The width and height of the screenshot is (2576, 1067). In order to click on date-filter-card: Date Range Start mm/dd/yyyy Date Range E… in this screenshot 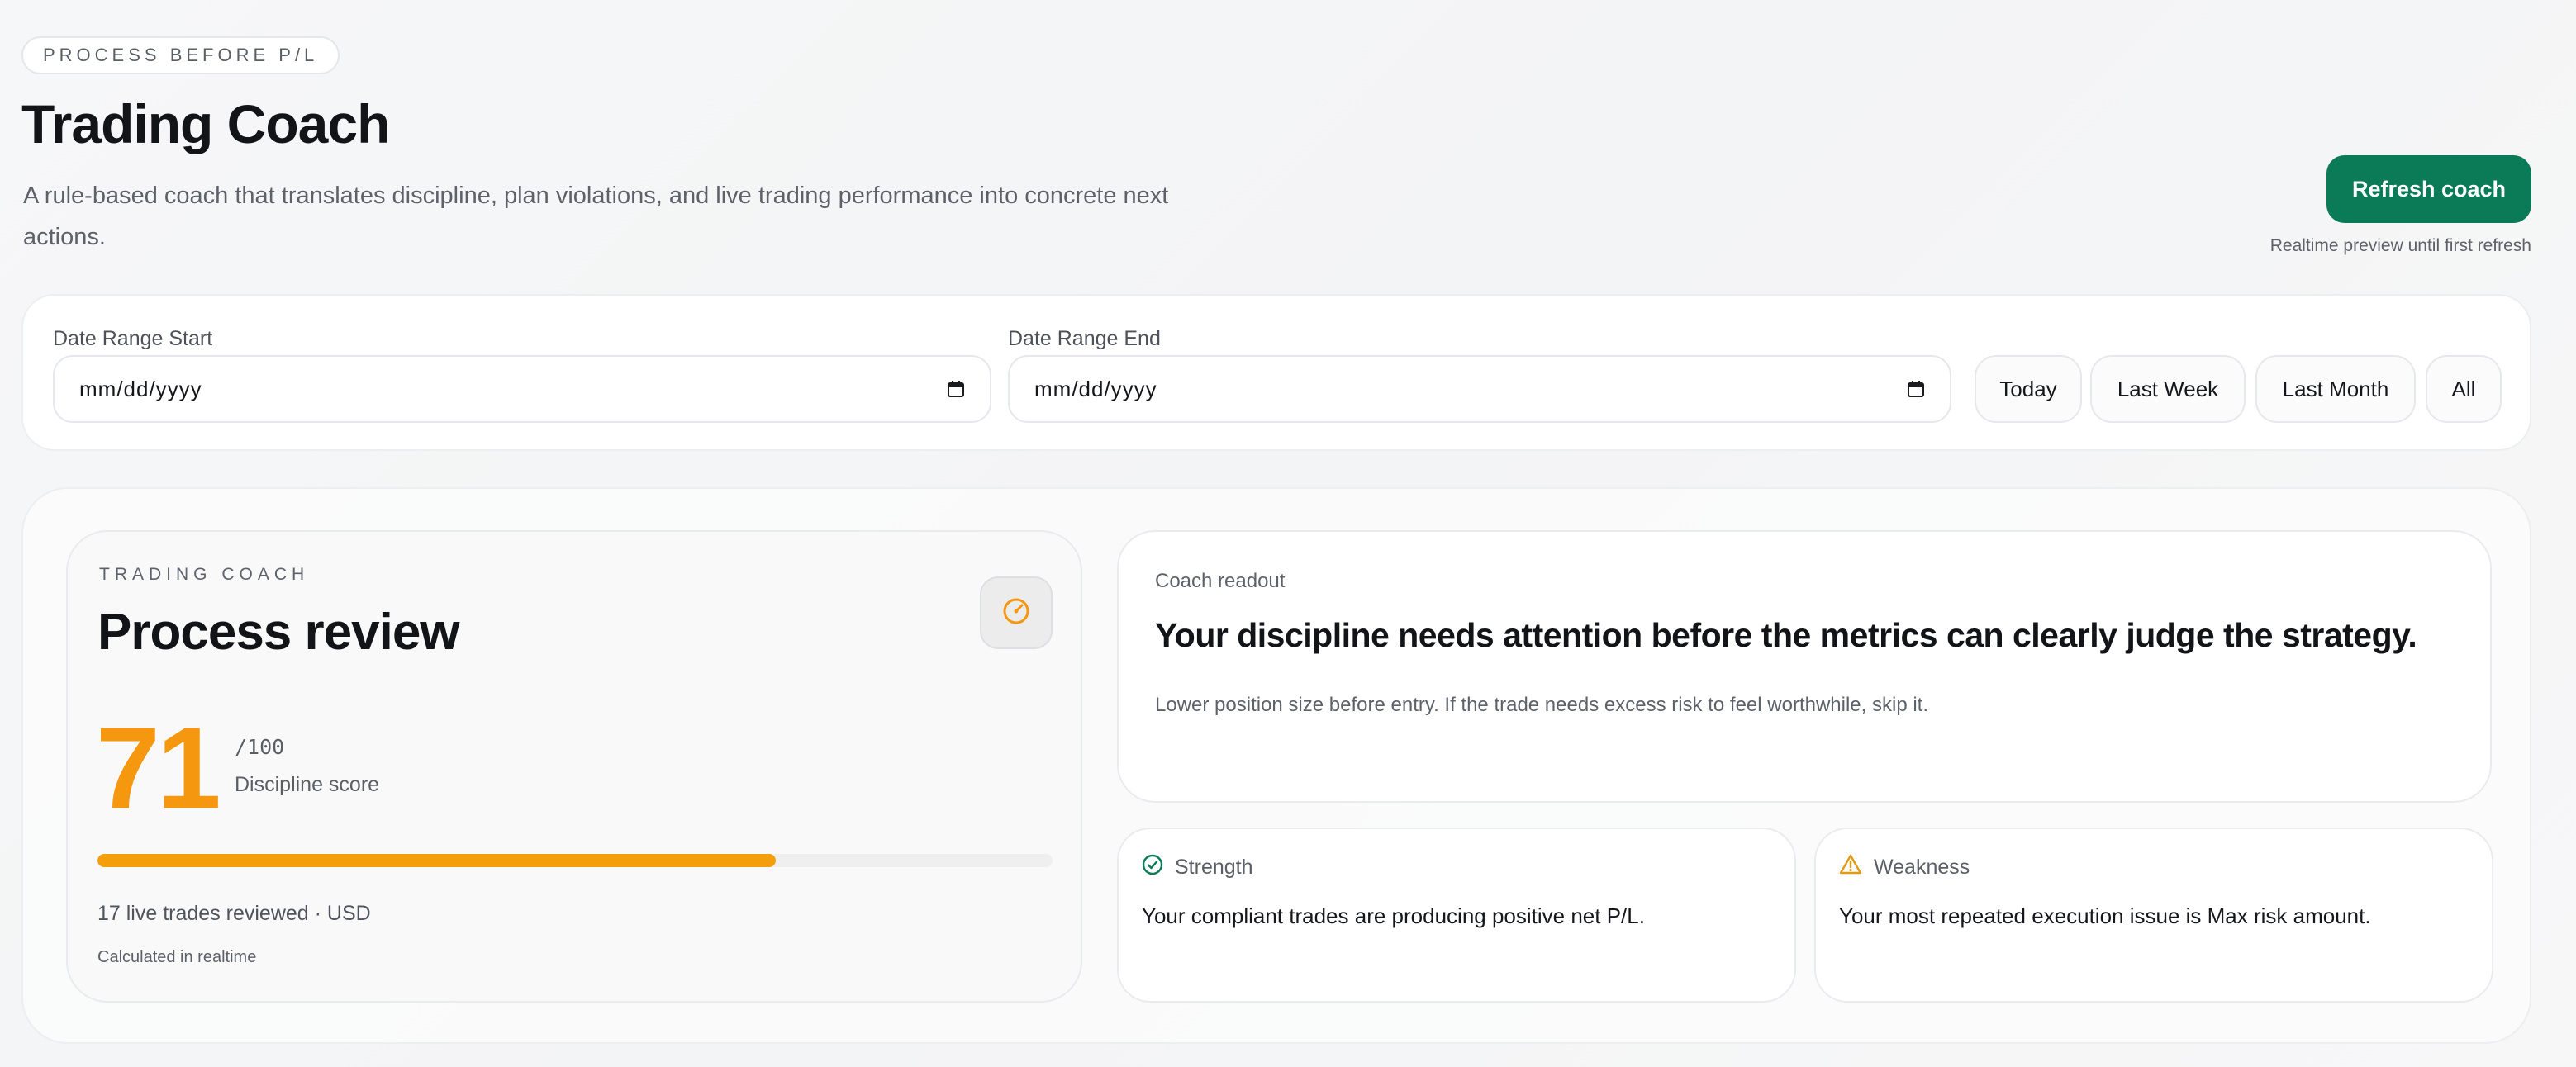, I will do `click(1276, 372)`.